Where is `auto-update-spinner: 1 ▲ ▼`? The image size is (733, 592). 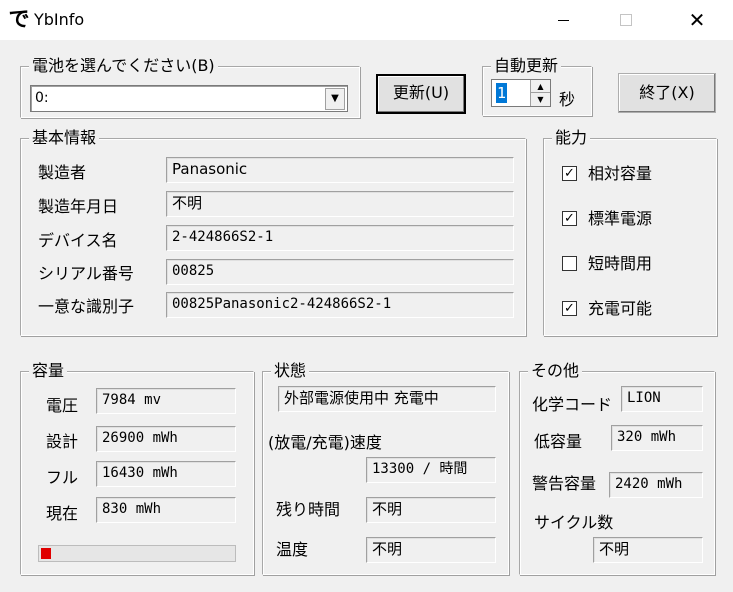
auto-update-spinner: 1 ▲ ▼ is located at coordinates (521, 93).